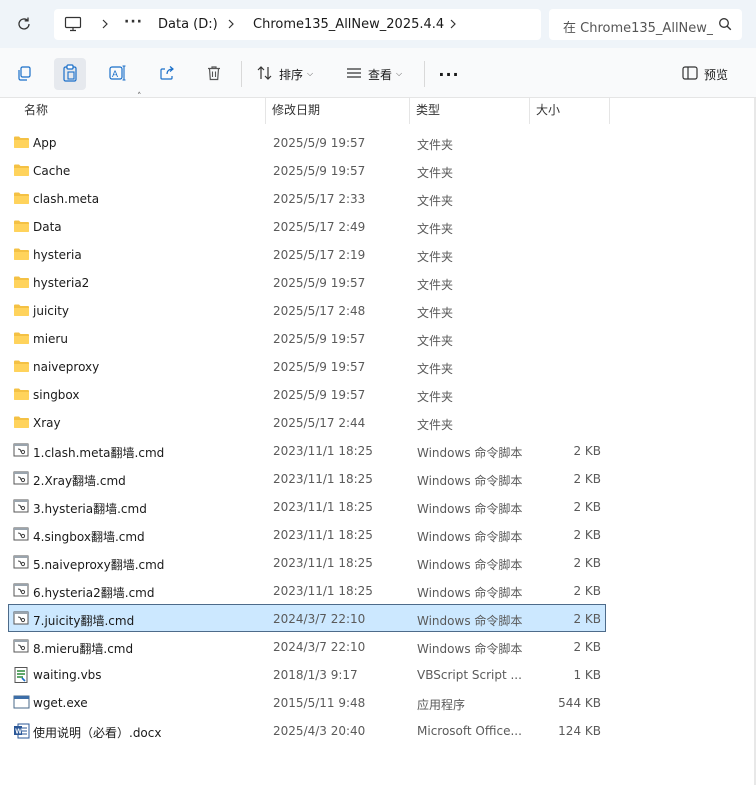  What do you see at coordinates (45, 143) in the screenshot?
I see `file-name: App` at bounding box center [45, 143].